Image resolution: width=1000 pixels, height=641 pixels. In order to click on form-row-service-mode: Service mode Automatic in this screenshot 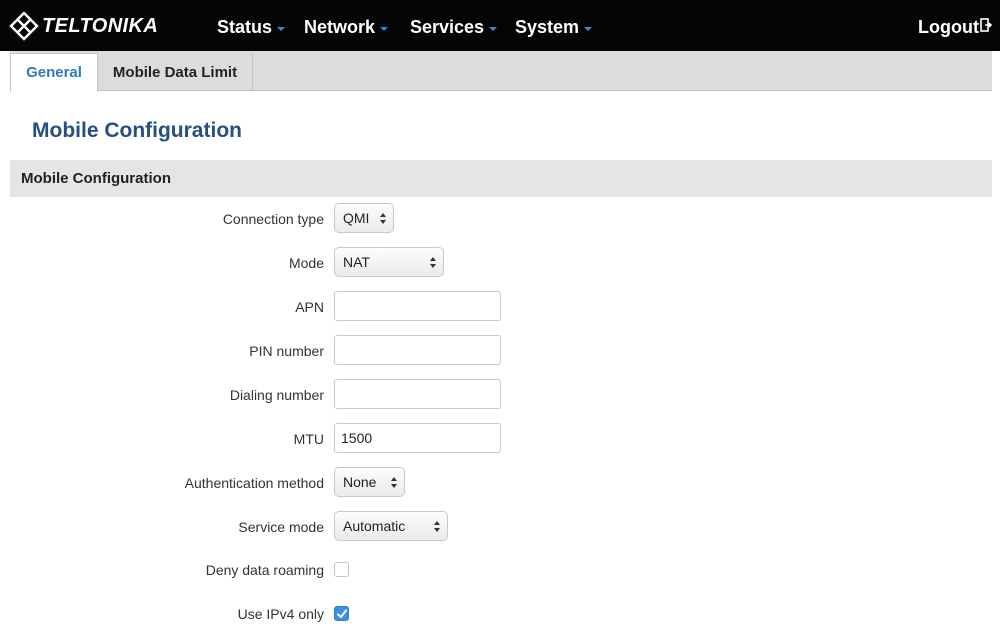, I will do `click(500, 527)`.